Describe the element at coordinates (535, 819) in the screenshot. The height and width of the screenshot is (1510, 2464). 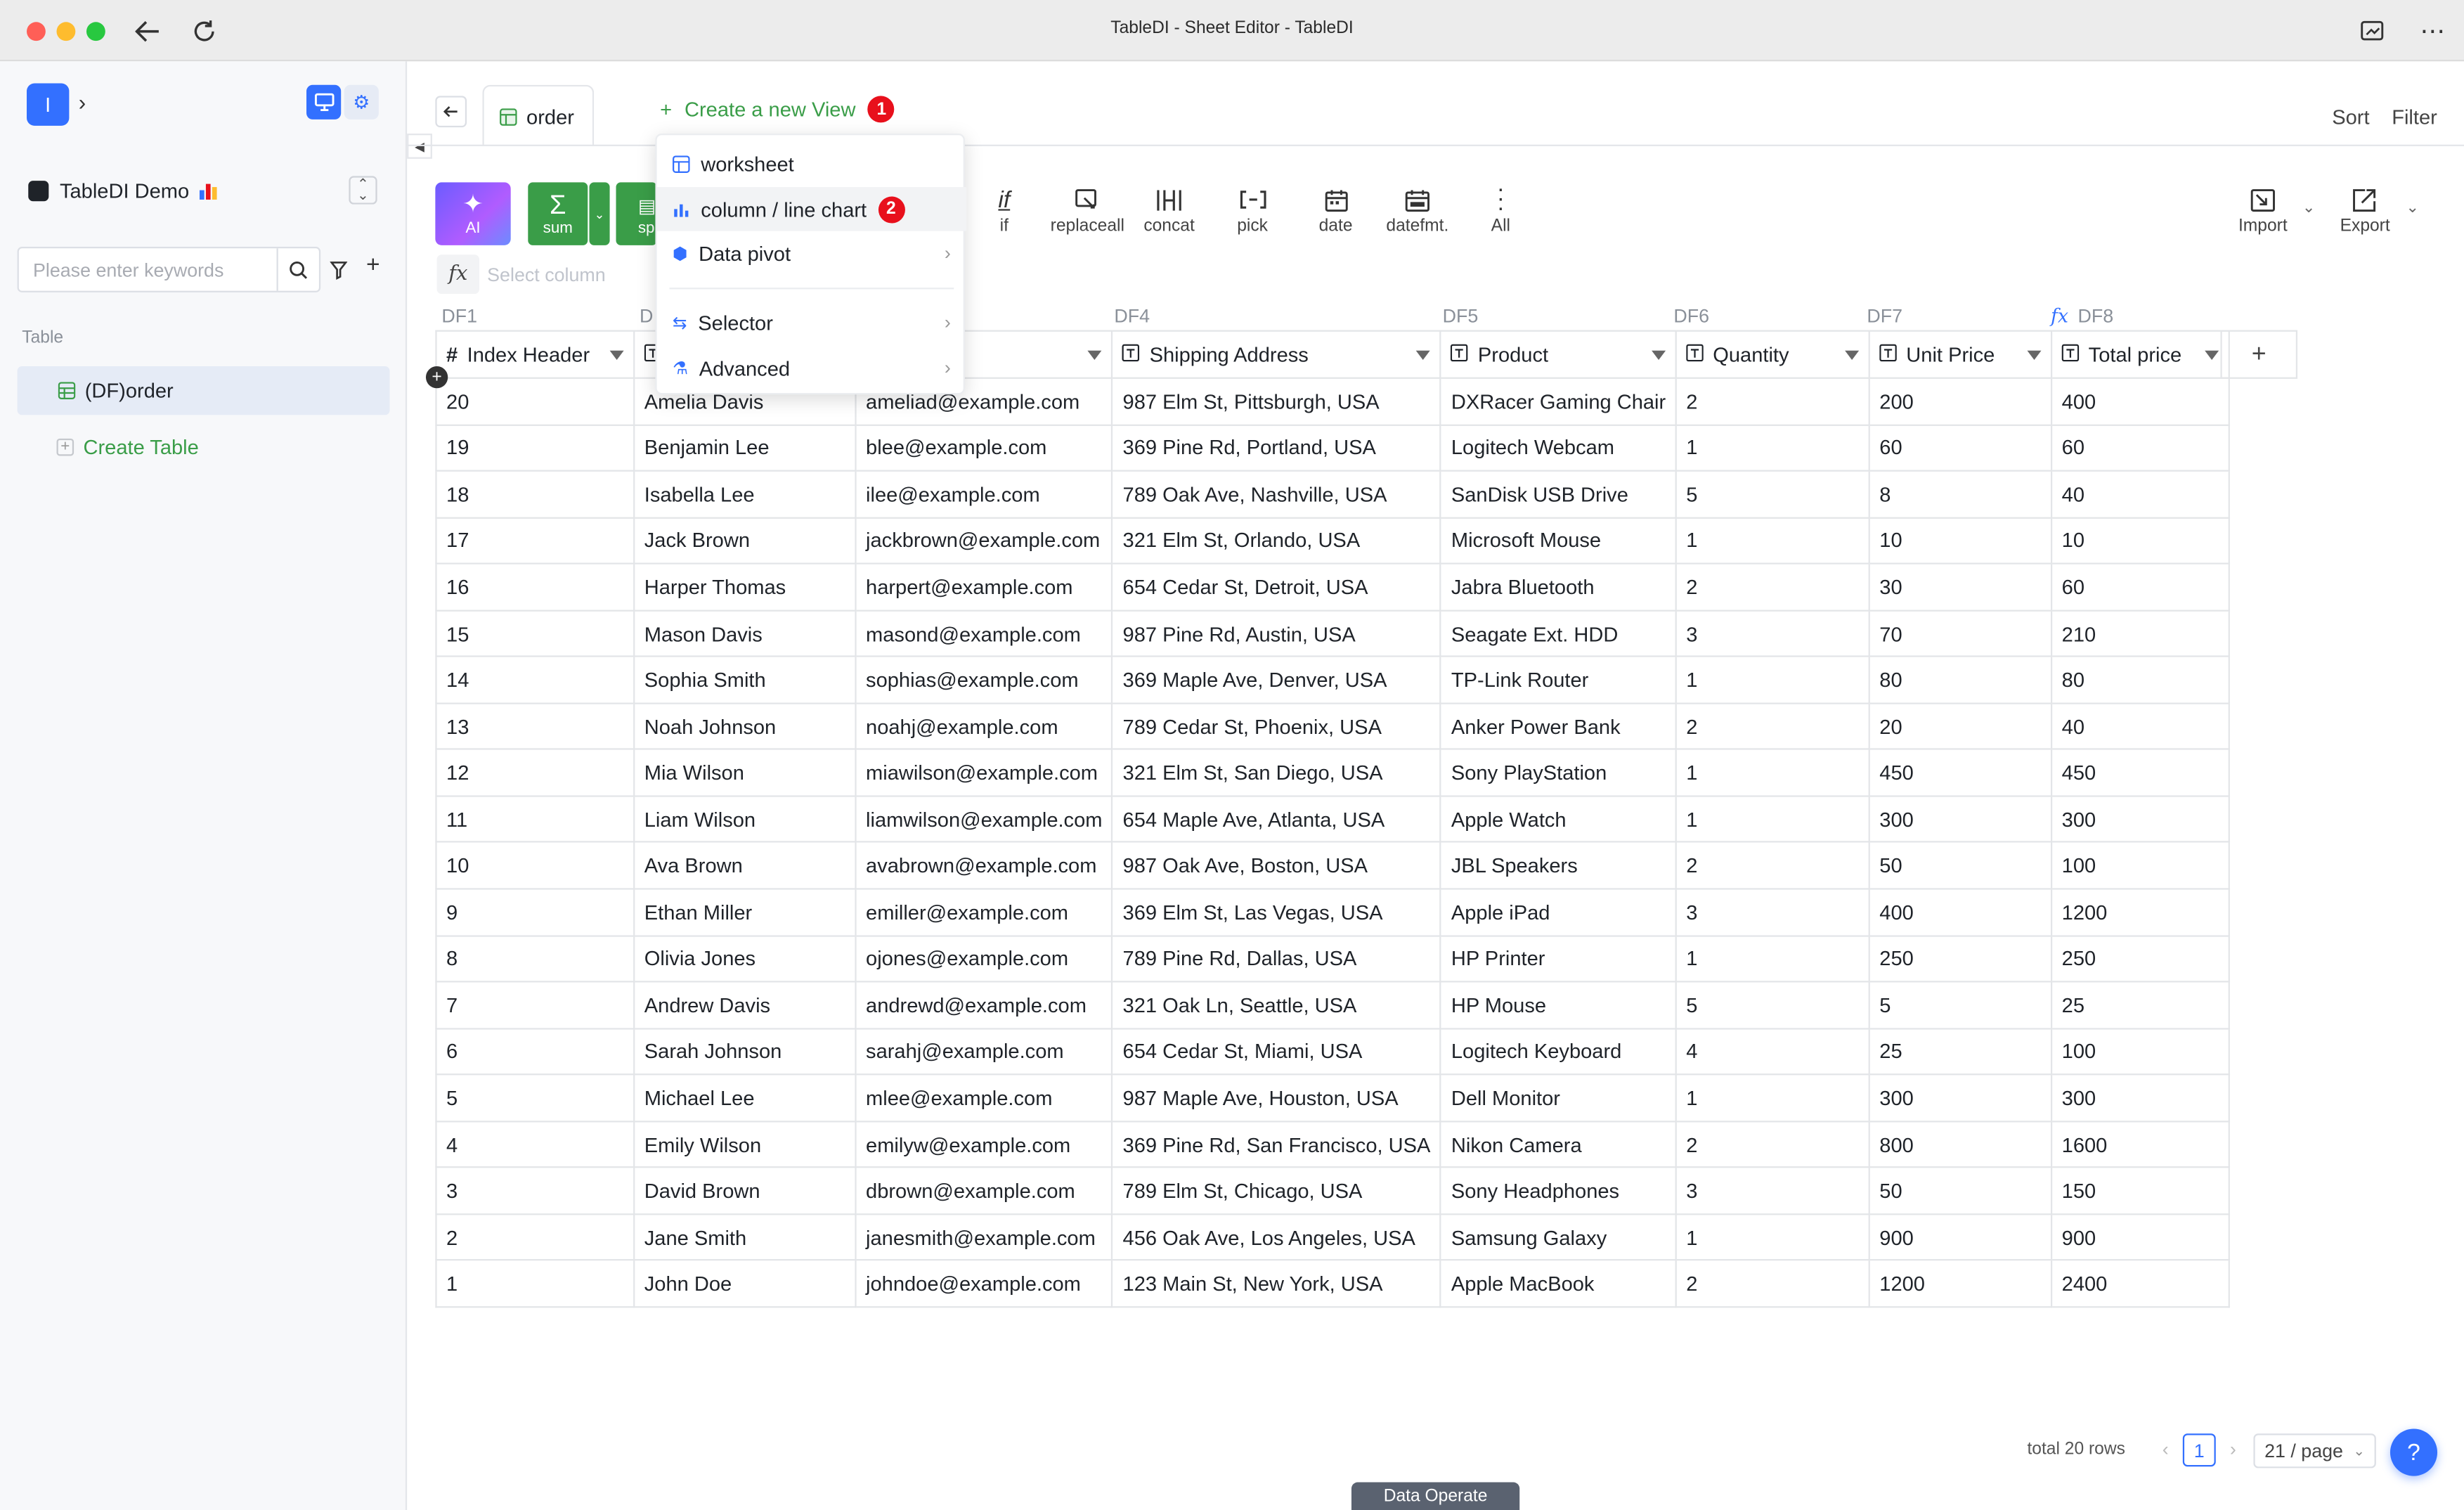
I see `table-cell: 11` at that location.